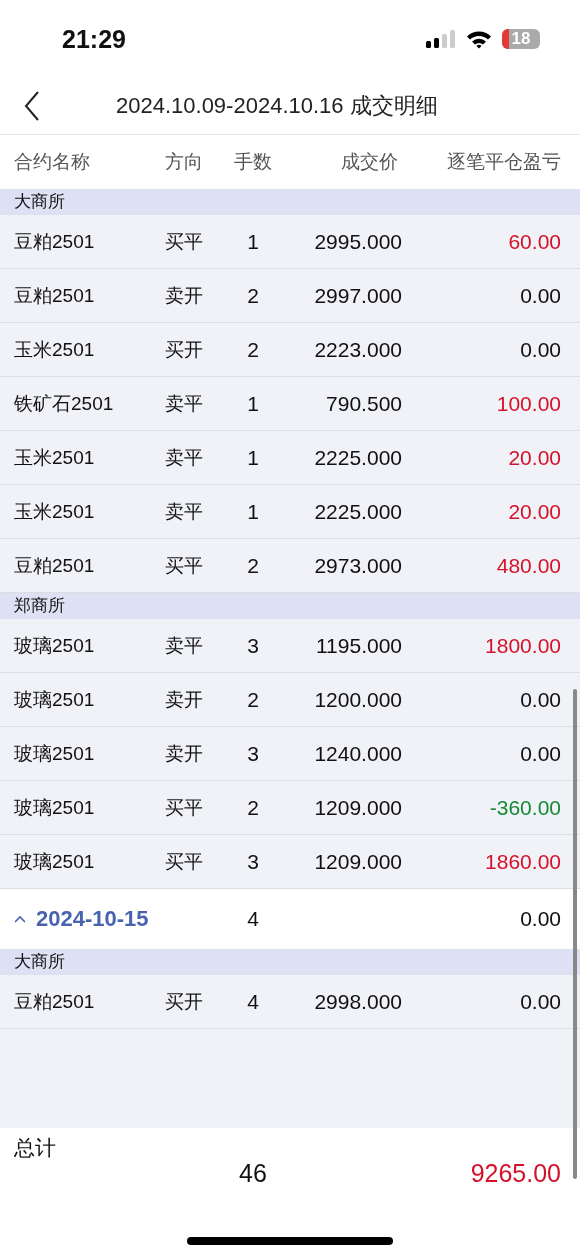 The image size is (580, 1255). What do you see at coordinates (521, 39) in the screenshot?
I see `battery-indicator: 18` at bounding box center [521, 39].